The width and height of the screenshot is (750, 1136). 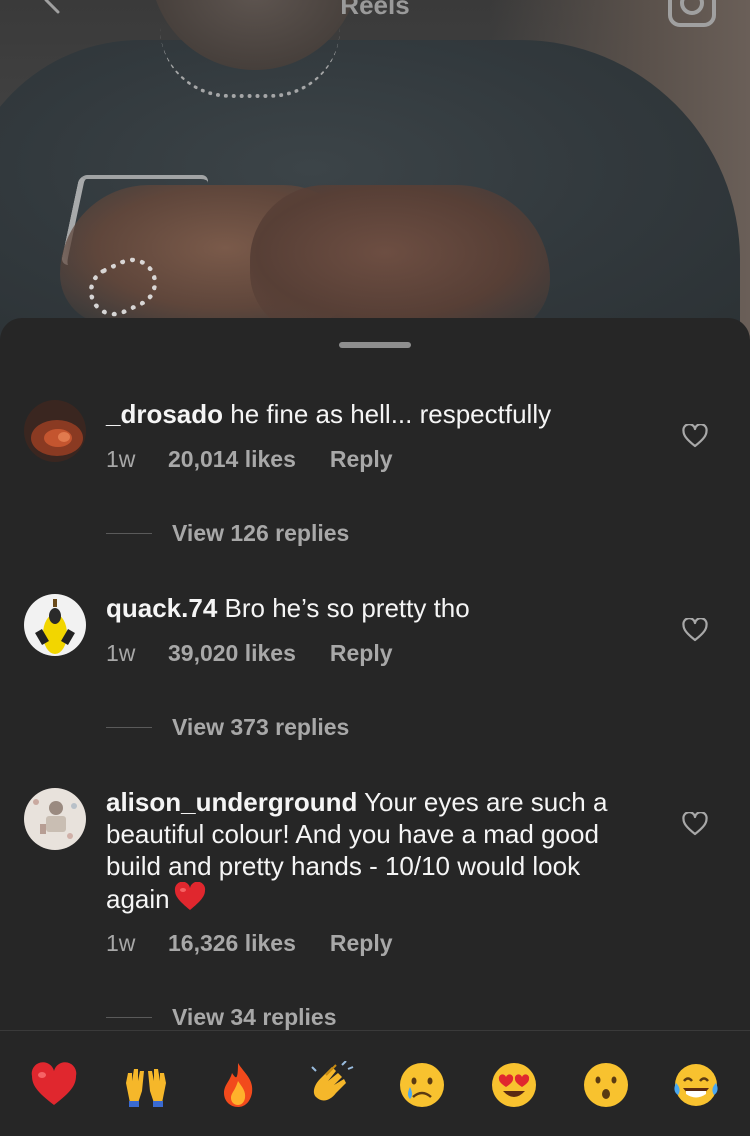 I want to click on tears-of-joy-face-icon, so click(x=696, y=1085).